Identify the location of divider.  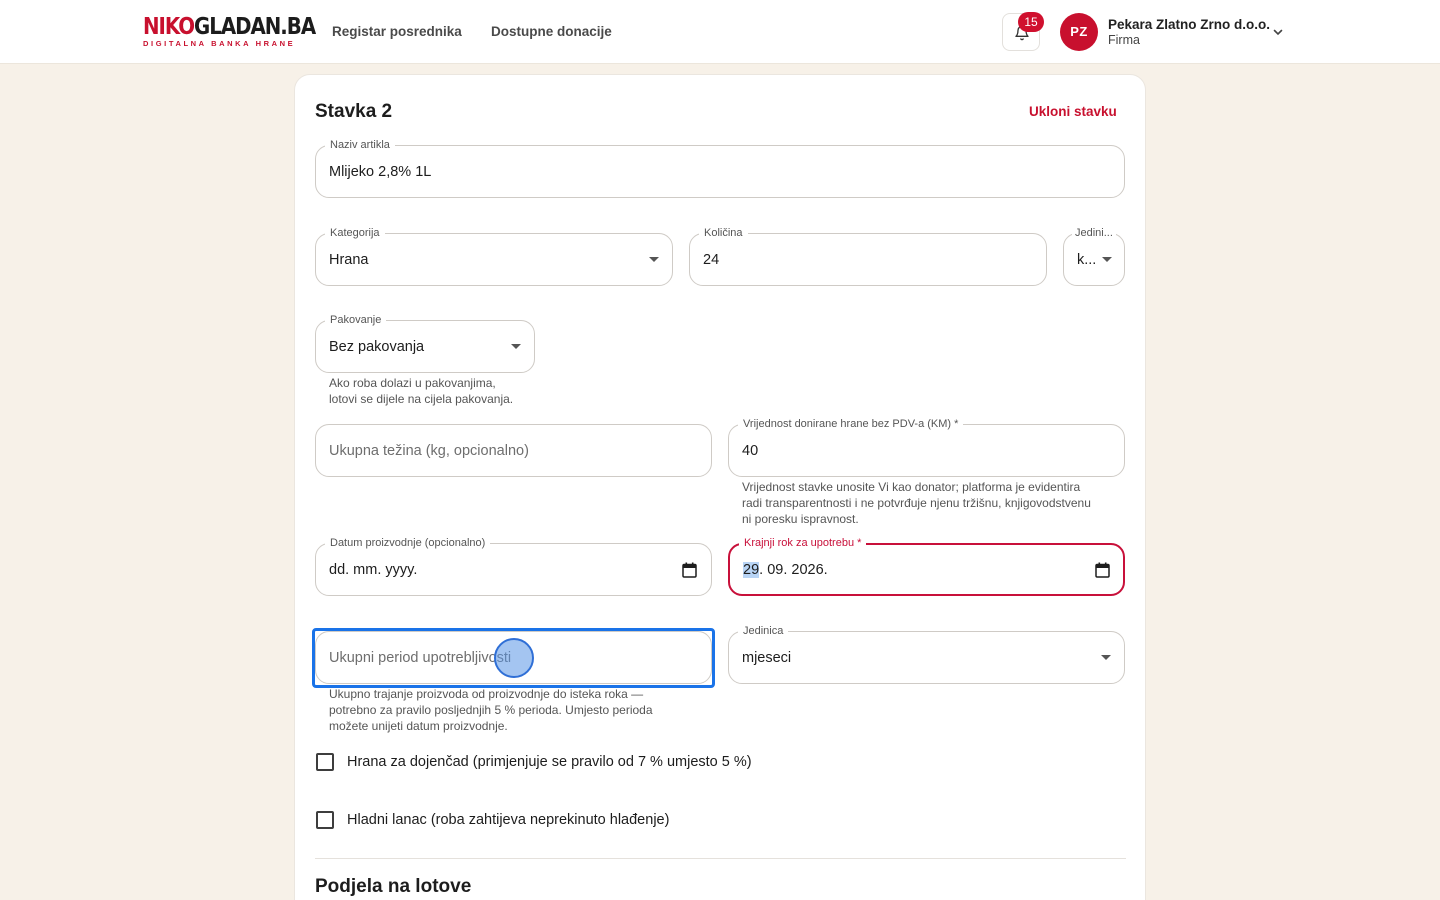
(720, 858).